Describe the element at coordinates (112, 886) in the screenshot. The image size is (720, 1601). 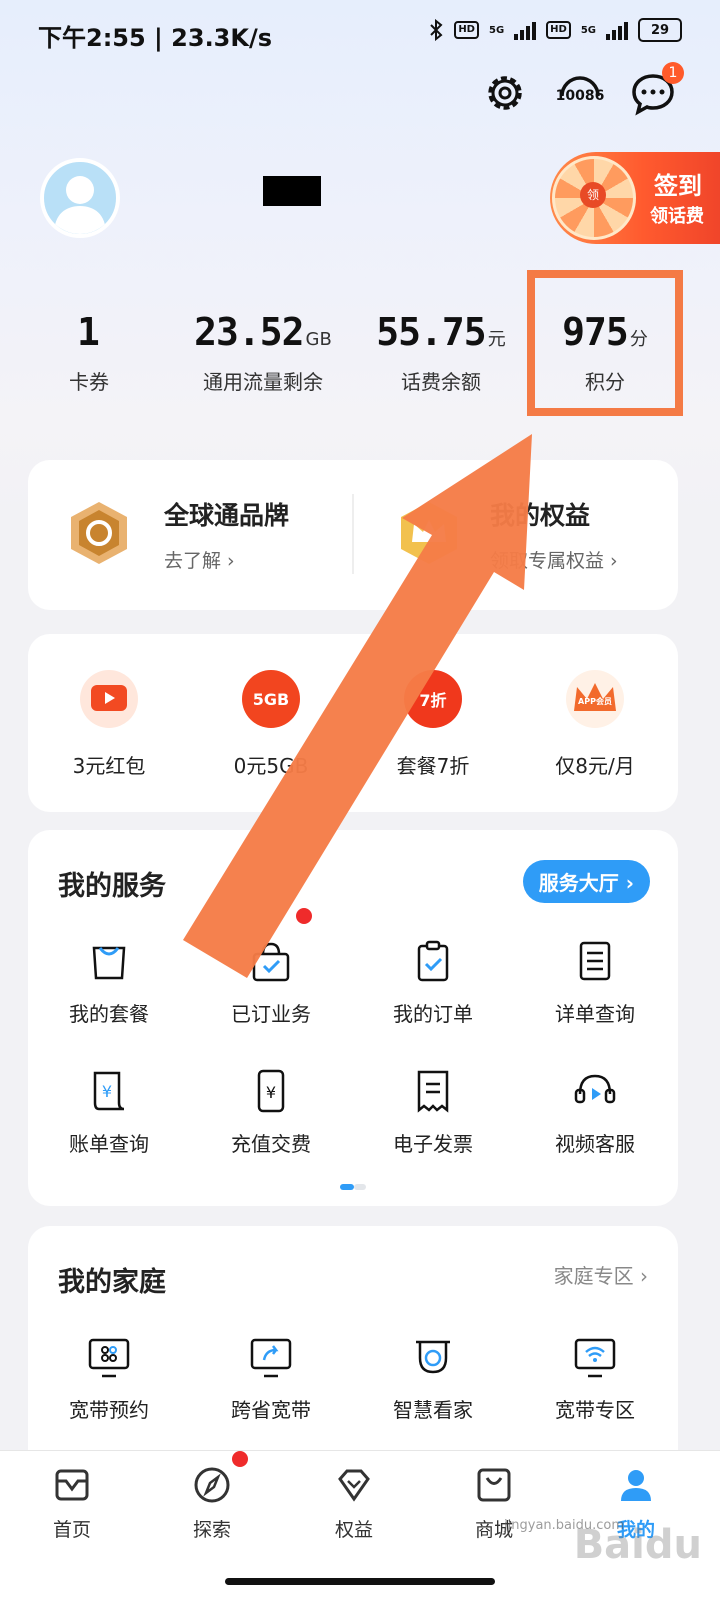
I see `services-title: 我的服务` at that location.